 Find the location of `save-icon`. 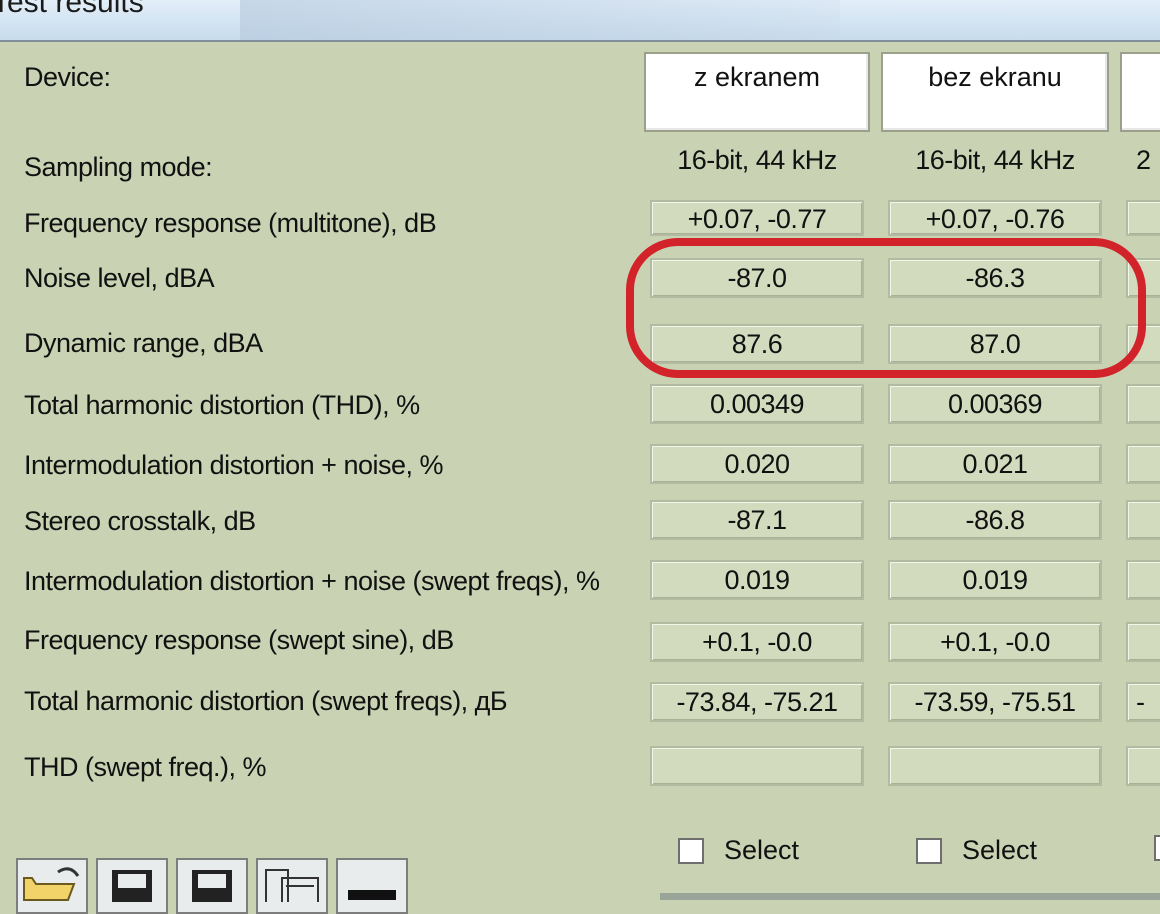

save-icon is located at coordinates (132, 888).